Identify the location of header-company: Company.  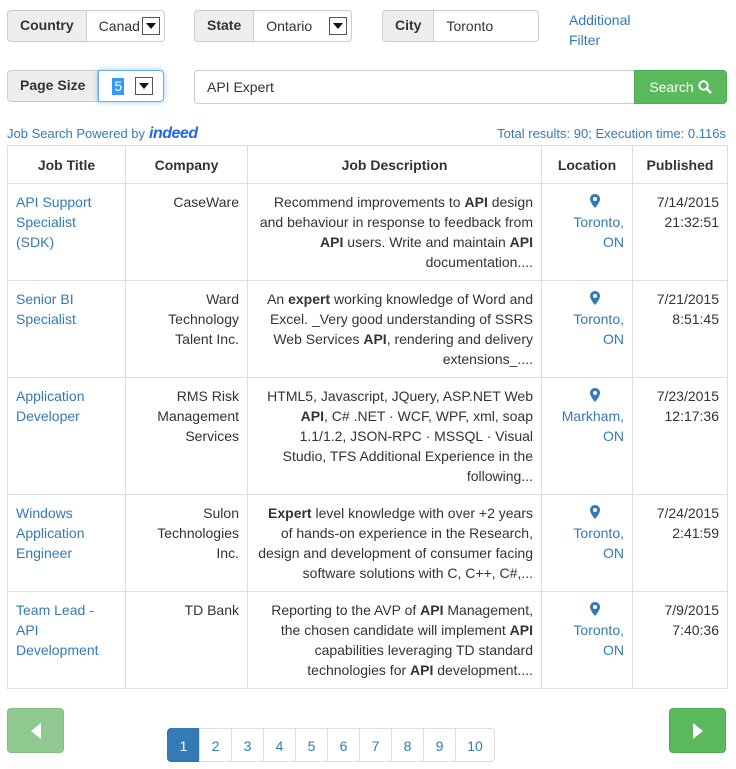
(186, 164).